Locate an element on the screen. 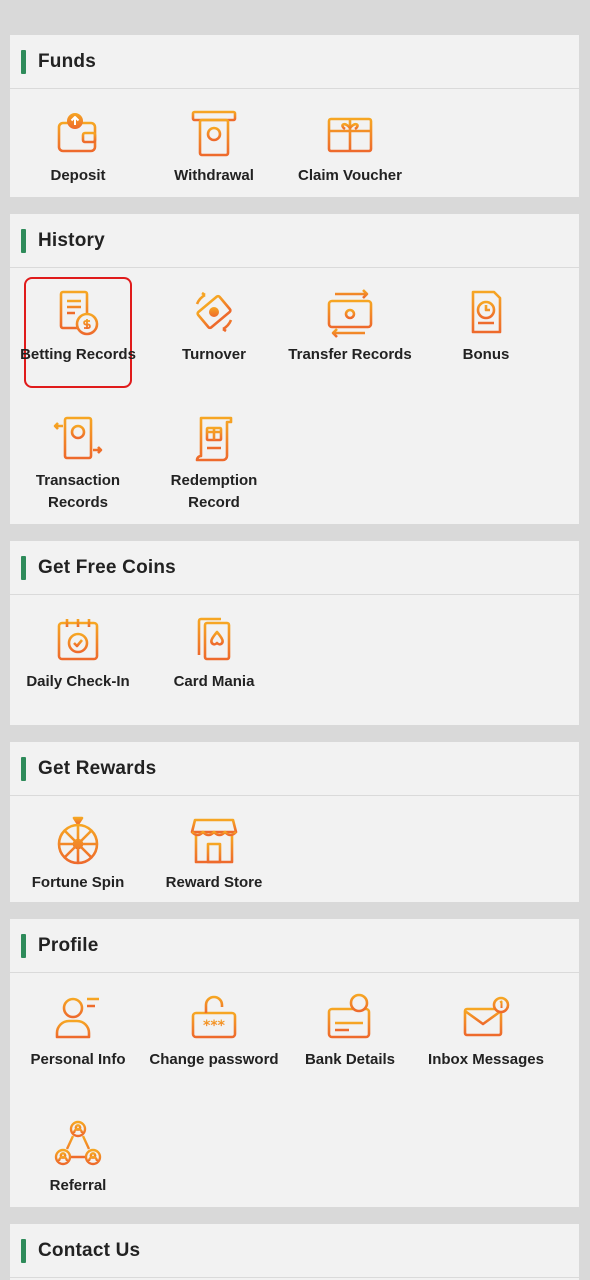 The image size is (590, 1280). menu-item-reward-store: Reward Store is located at coordinates (214, 855).